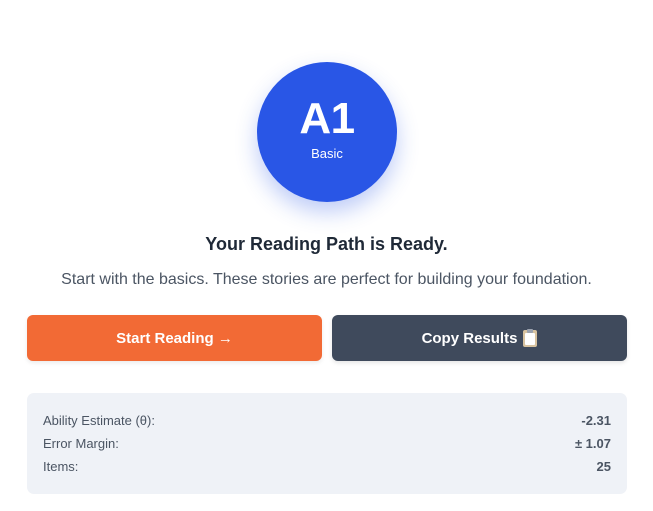 Image resolution: width=653 pixels, height=511 pixels. What do you see at coordinates (327, 466) in the screenshot?
I see `stat-row-items: Items: 25` at bounding box center [327, 466].